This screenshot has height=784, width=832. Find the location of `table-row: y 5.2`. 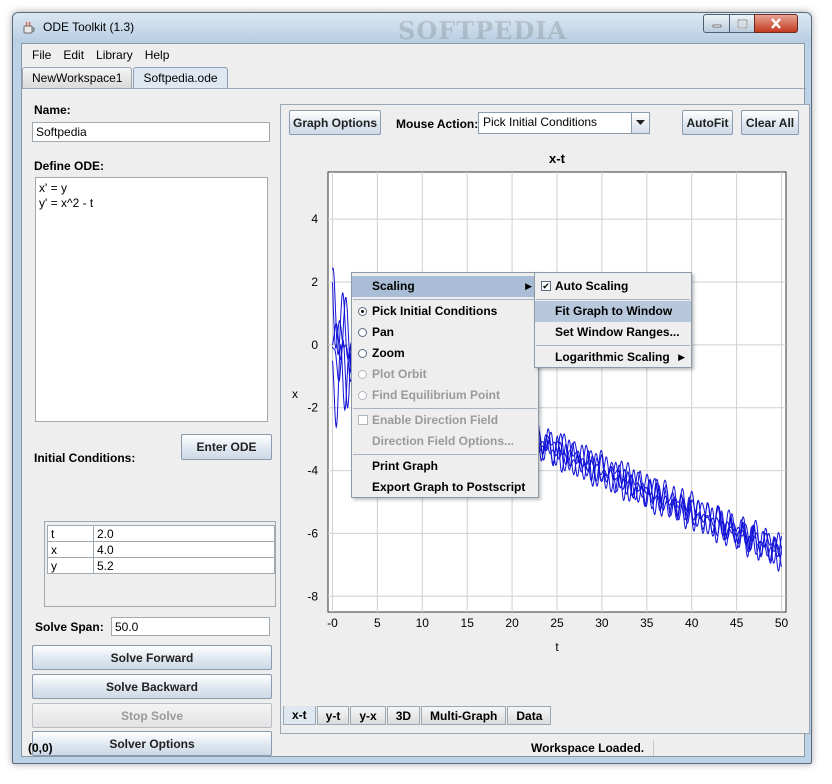

table-row: y 5.2 is located at coordinates (161, 565).